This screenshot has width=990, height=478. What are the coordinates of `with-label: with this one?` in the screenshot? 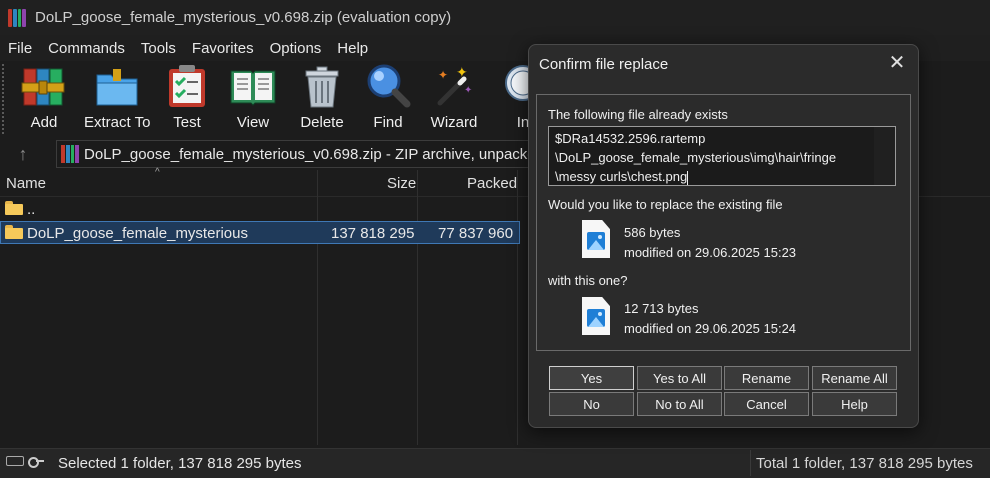 It's located at (588, 280).